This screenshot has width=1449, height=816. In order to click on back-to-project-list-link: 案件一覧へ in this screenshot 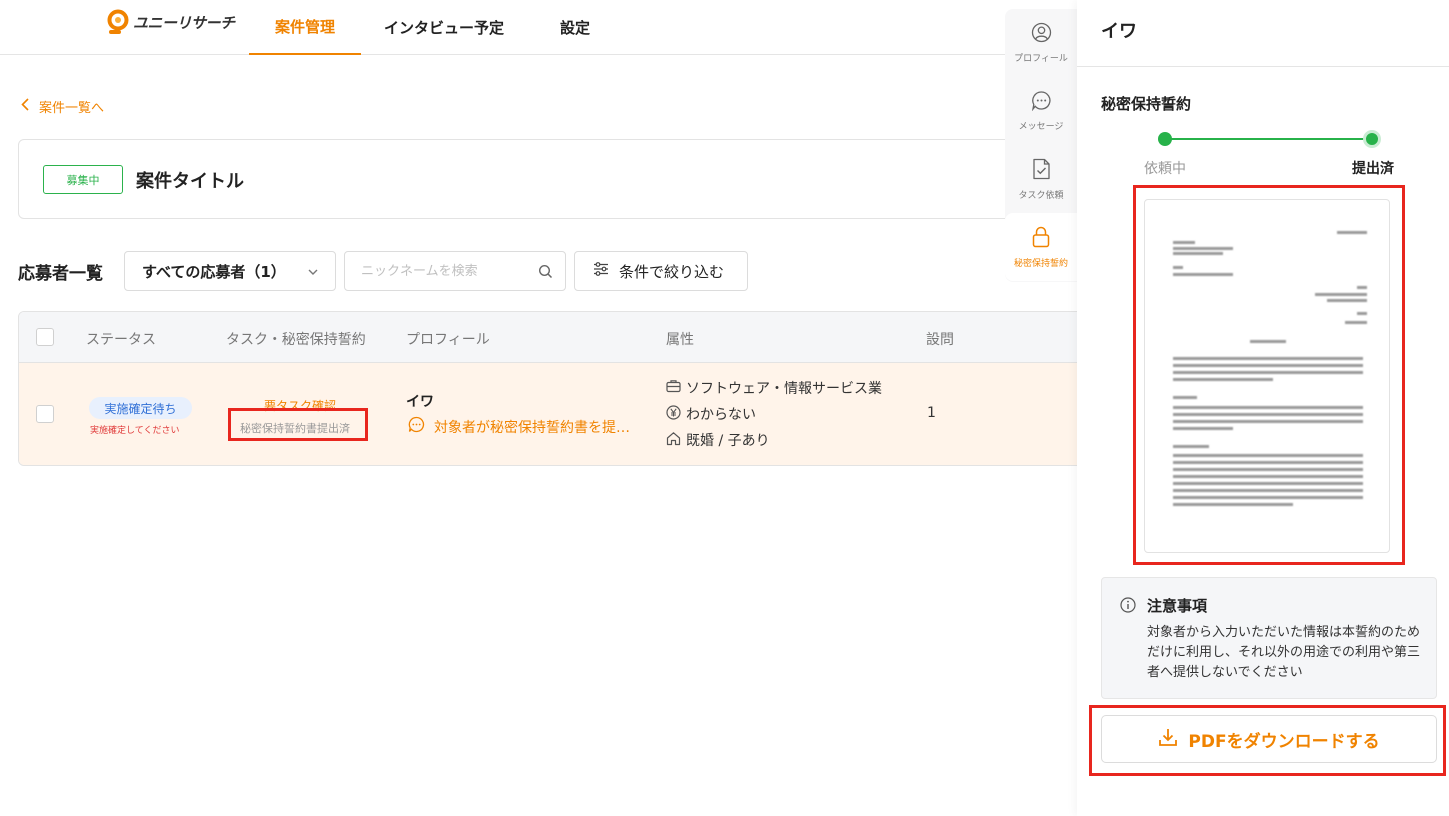, I will do `click(62, 106)`.